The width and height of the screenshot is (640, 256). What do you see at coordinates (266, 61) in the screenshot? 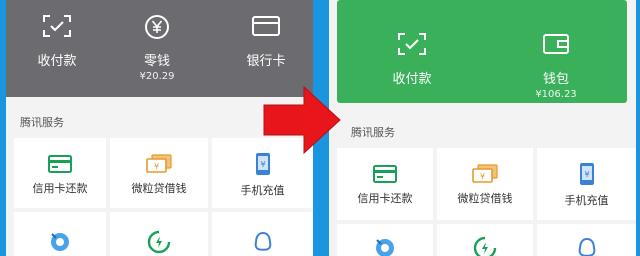
I see `bank-card-label: 银行卡` at bounding box center [266, 61].